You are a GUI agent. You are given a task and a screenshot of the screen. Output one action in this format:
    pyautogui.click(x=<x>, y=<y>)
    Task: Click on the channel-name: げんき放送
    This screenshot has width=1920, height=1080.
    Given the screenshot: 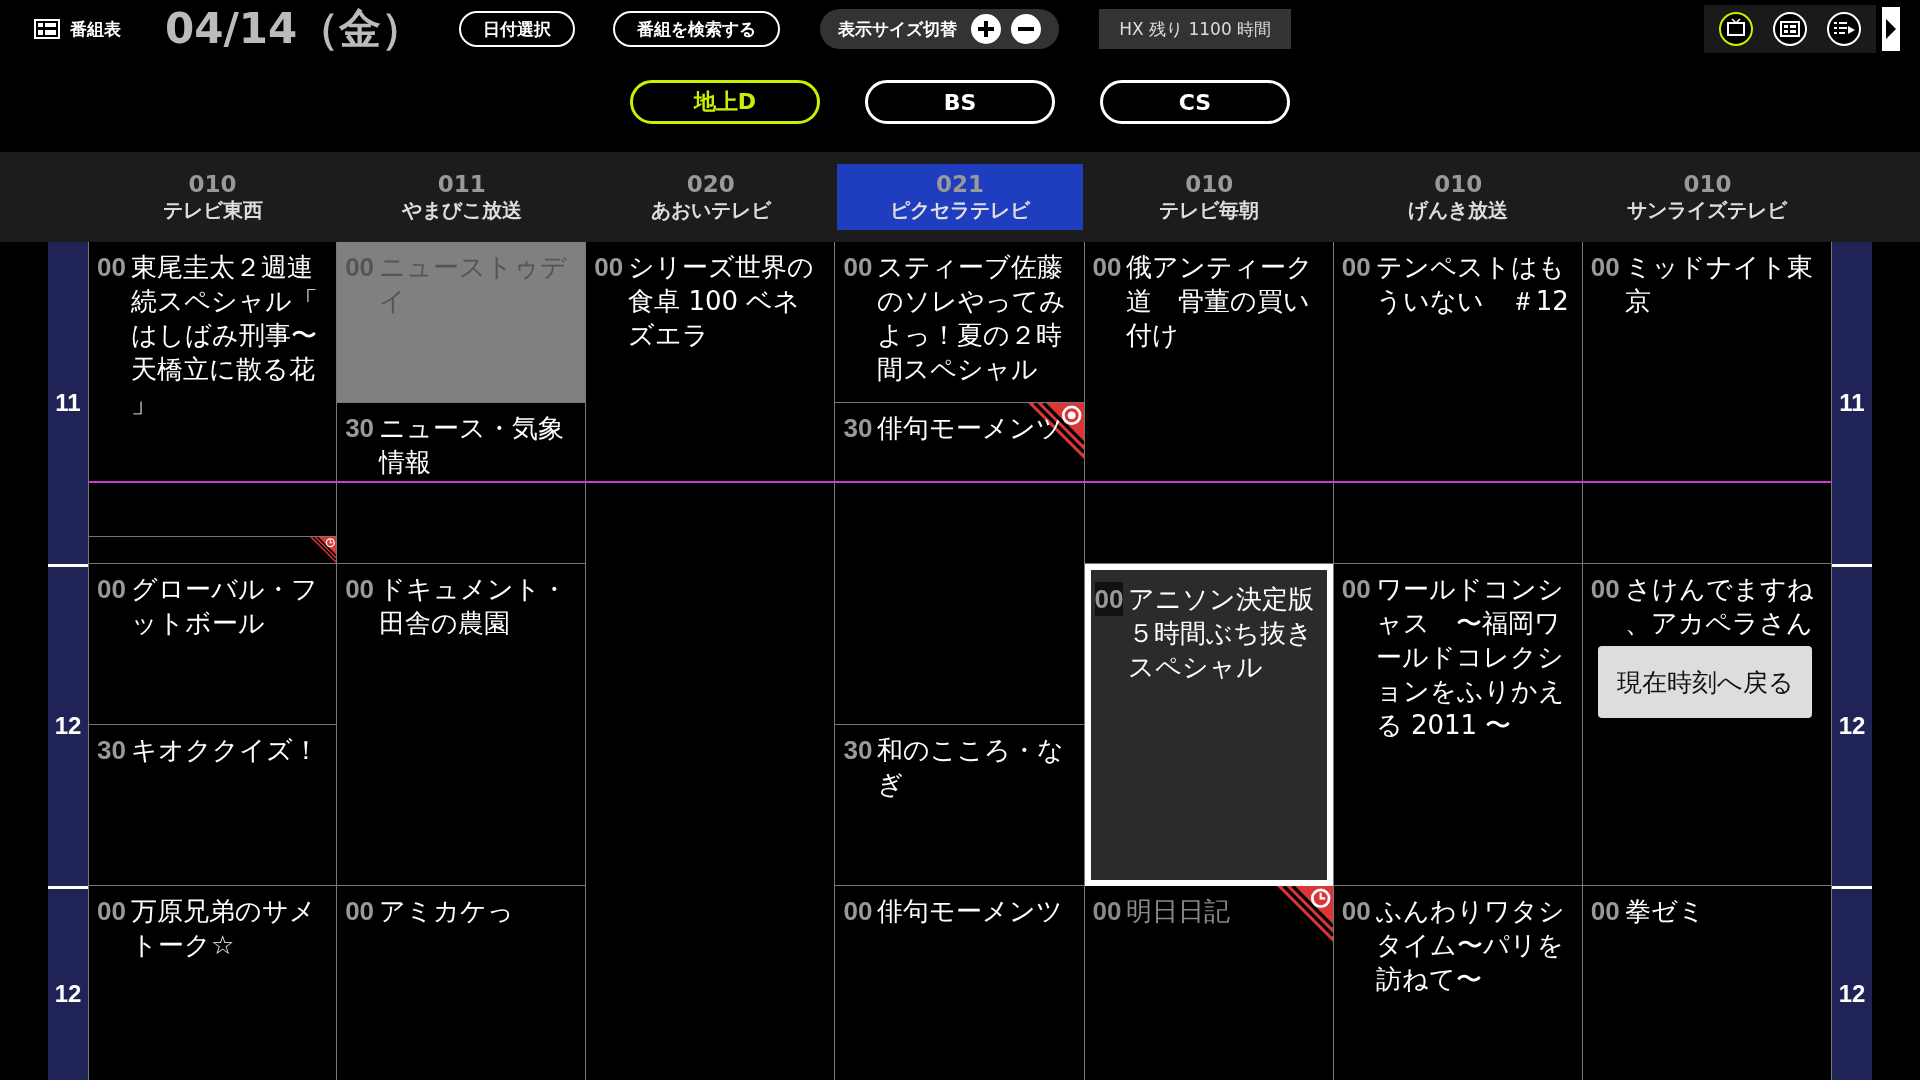 What is the action you would take?
    pyautogui.click(x=1458, y=210)
    